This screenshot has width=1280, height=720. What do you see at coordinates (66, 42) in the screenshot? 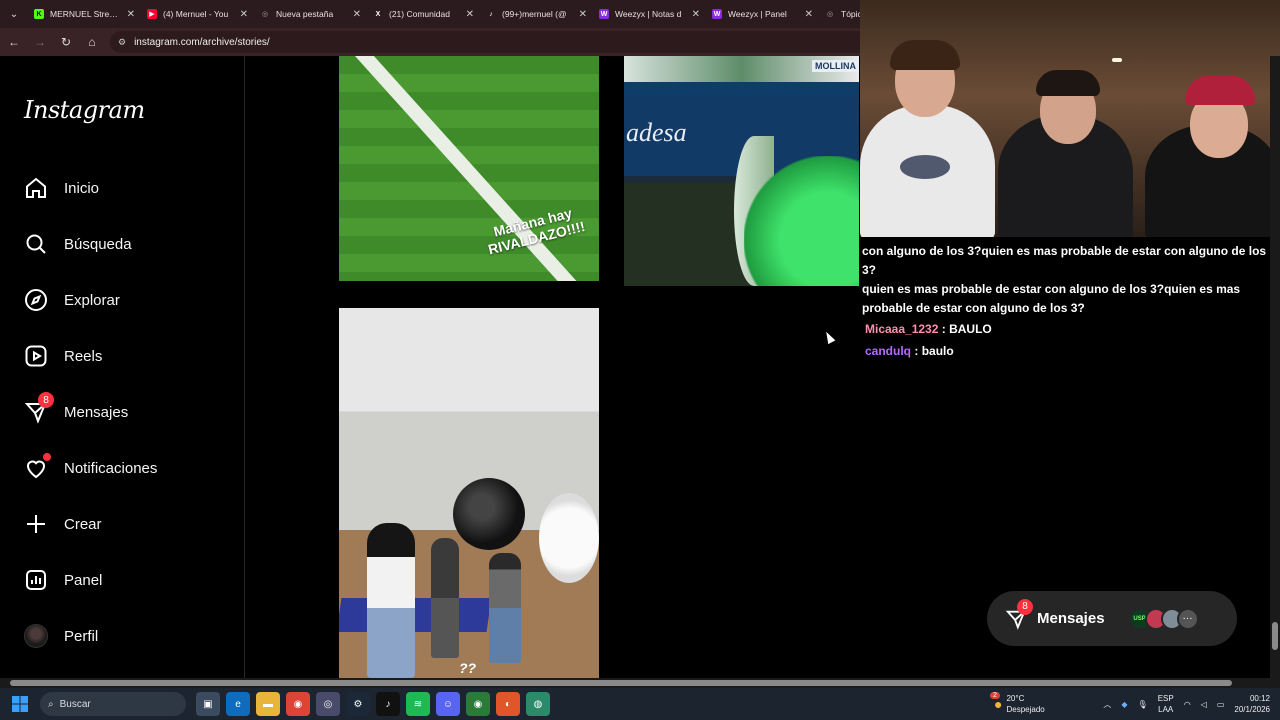
I see `reload-icon: ↻` at bounding box center [66, 42].